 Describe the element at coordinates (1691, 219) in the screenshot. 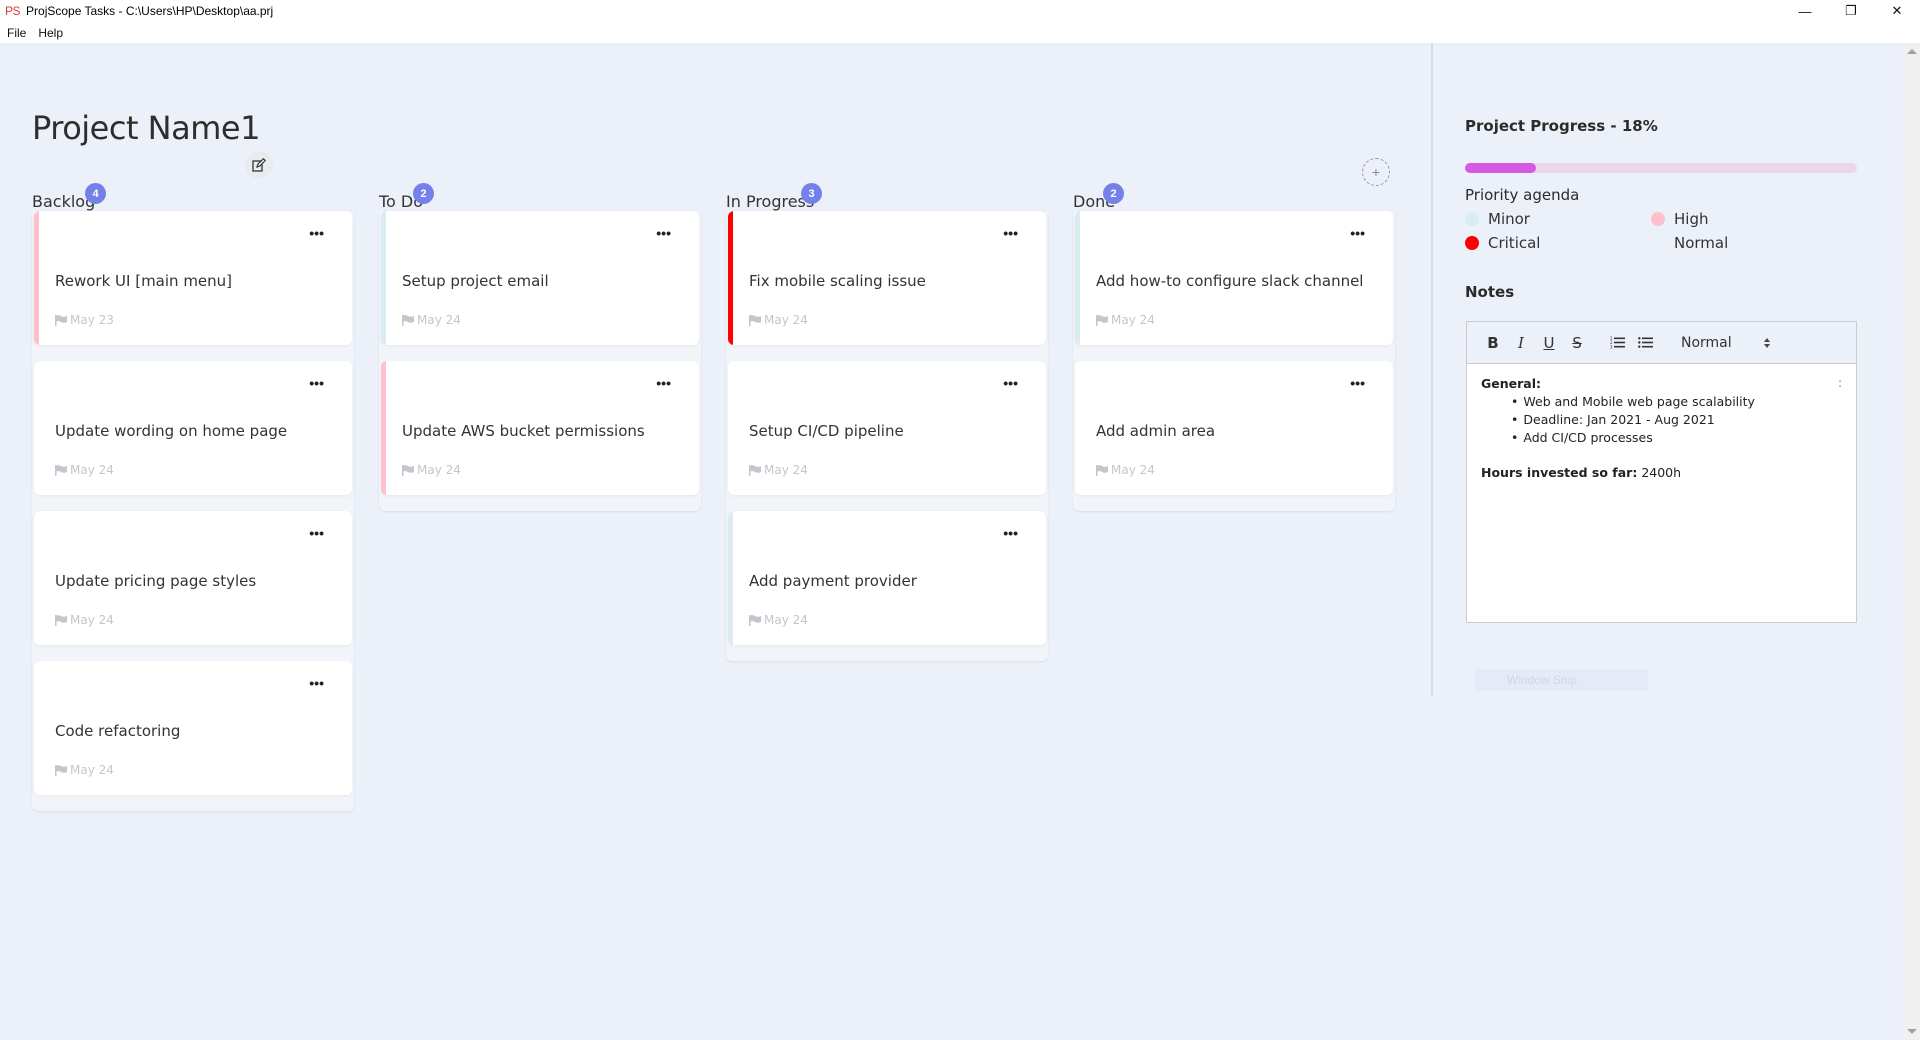

I see `legend-label: High` at that location.